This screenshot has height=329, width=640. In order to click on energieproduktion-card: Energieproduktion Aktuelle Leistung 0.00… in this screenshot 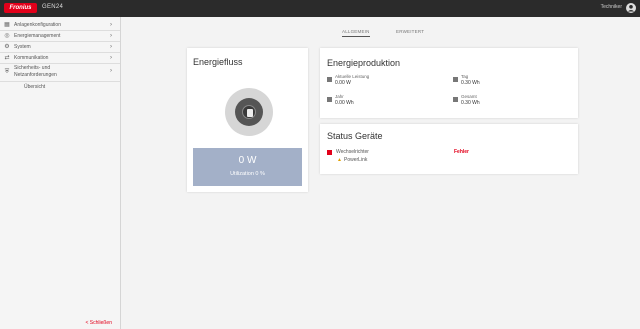, I will do `click(449, 83)`.